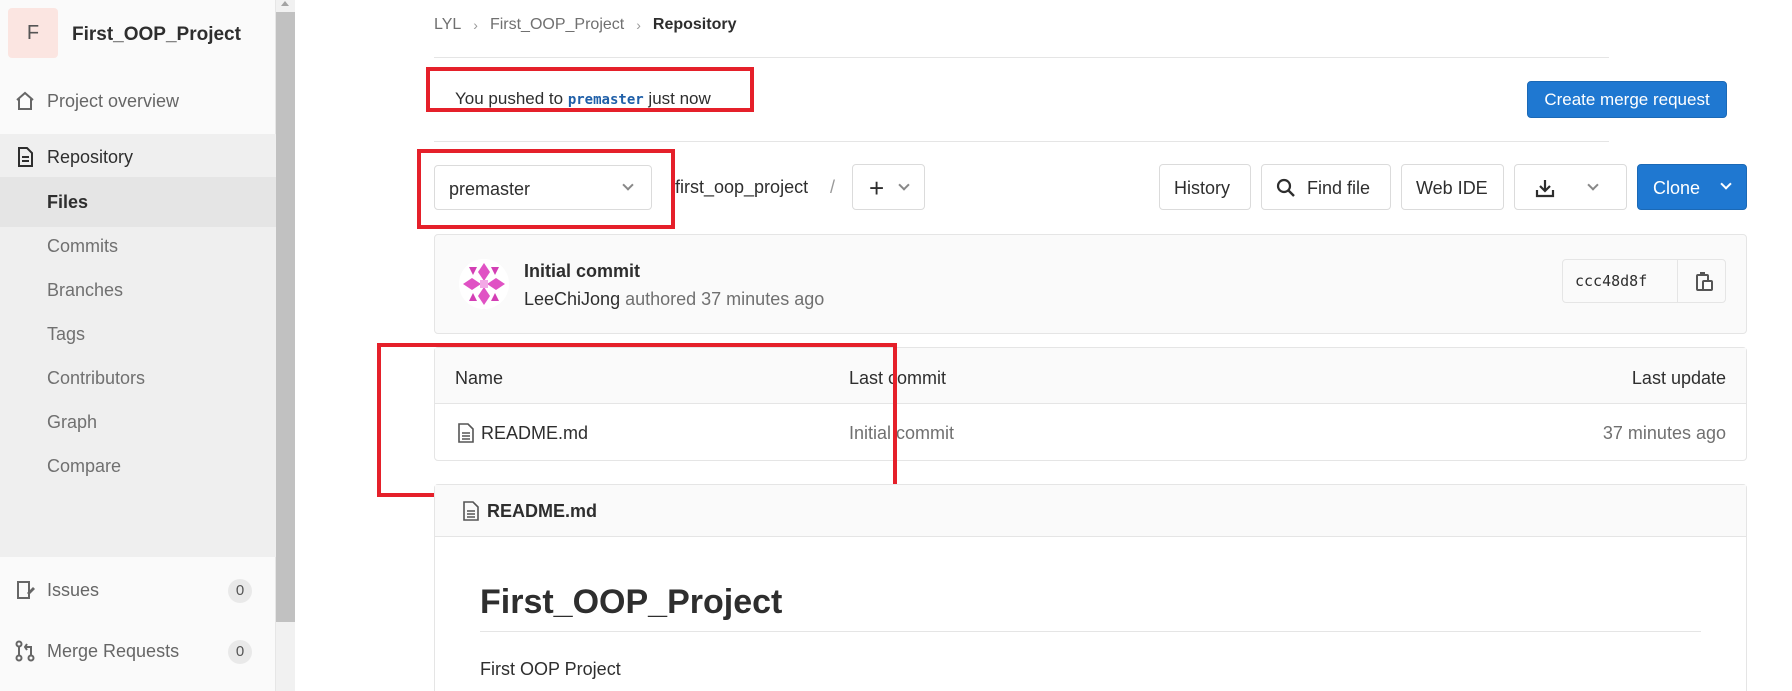  What do you see at coordinates (1611, 281) in the screenshot?
I see `commit-sha: ccc48d8f` at bounding box center [1611, 281].